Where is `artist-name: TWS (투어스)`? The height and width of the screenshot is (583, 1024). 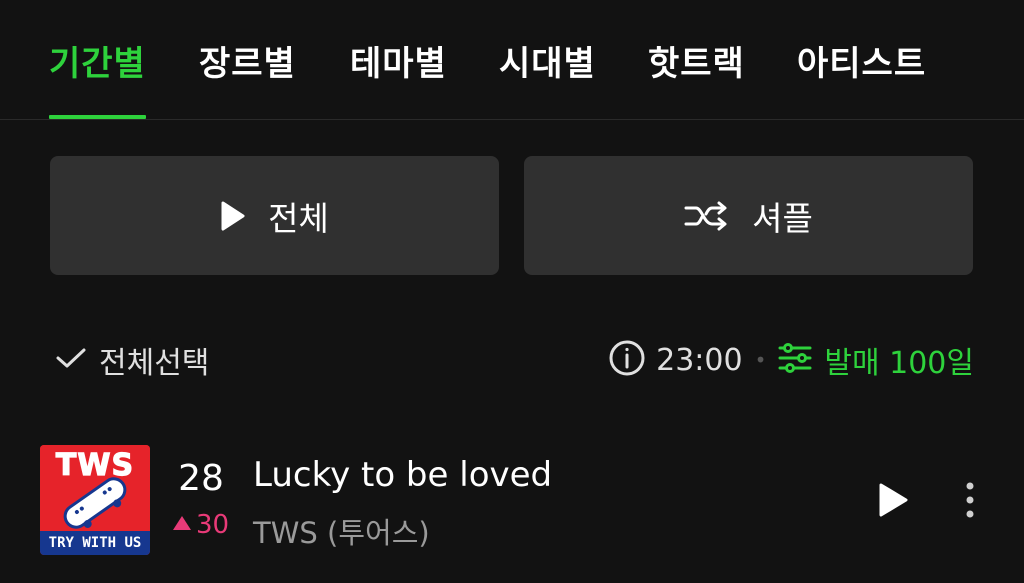 artist-name: TWS (투어스) is located at coordinates (341, 531).